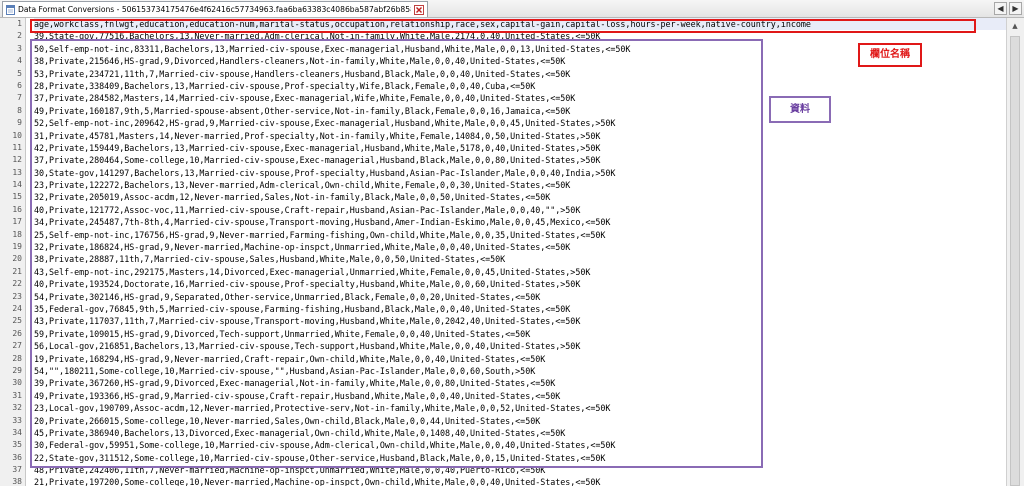 The height and width of the screenshot is (486, 1024). I want to click on line-number: 23, so click(17, 296).